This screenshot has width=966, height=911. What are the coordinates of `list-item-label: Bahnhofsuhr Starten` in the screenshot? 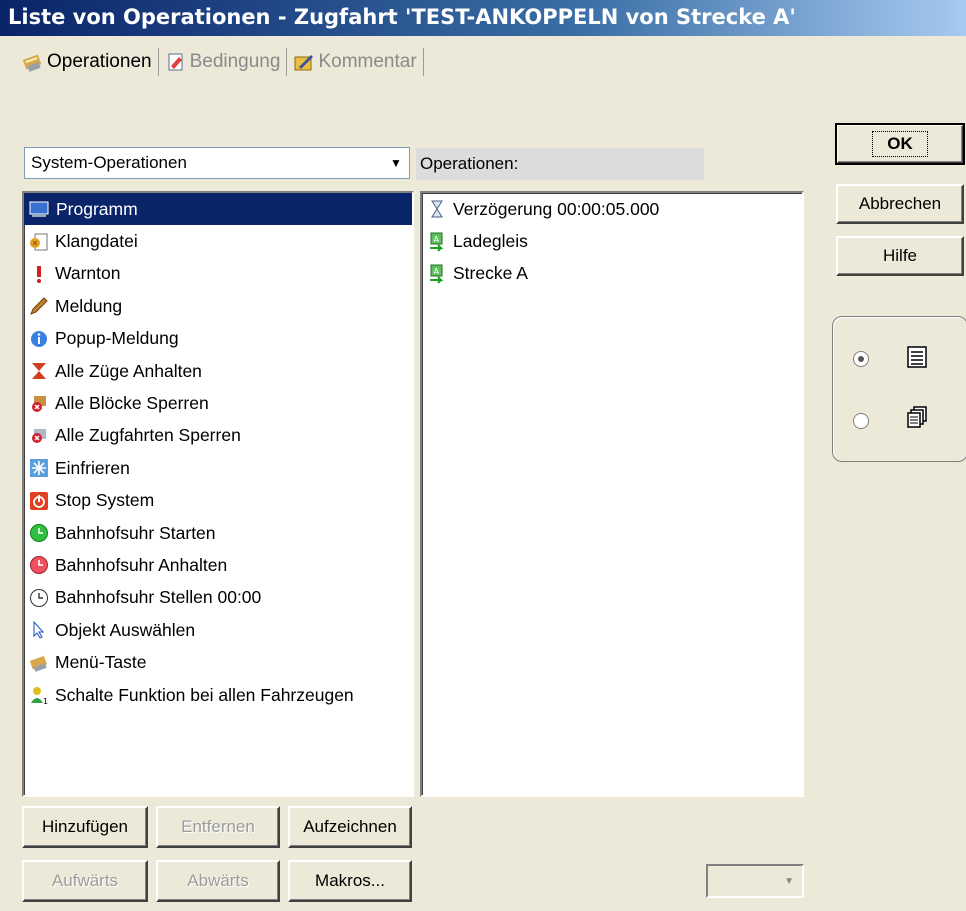 It's located at (135, 532).